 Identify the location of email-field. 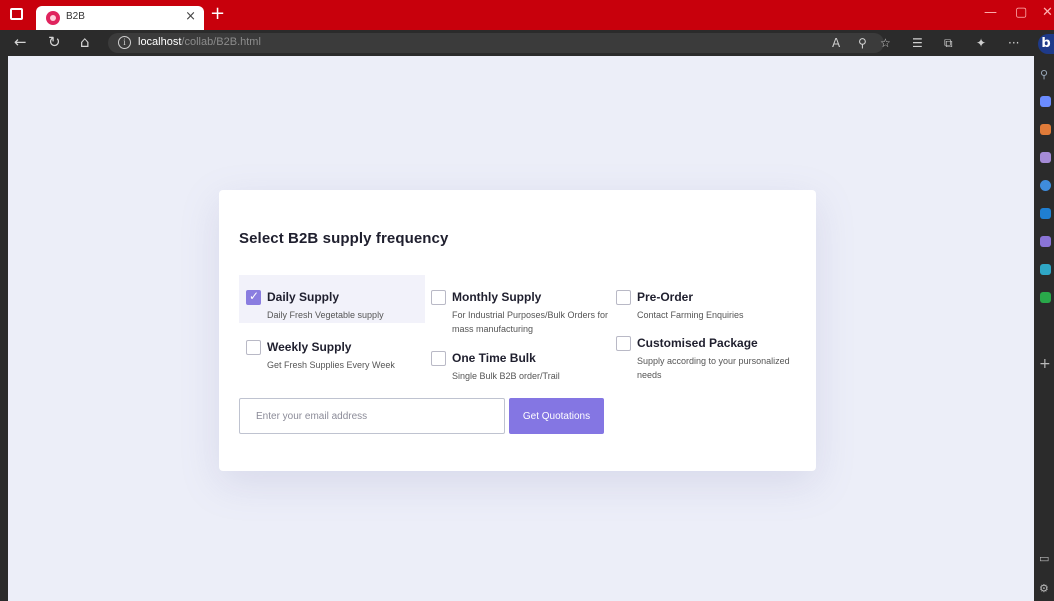
(372, 416).